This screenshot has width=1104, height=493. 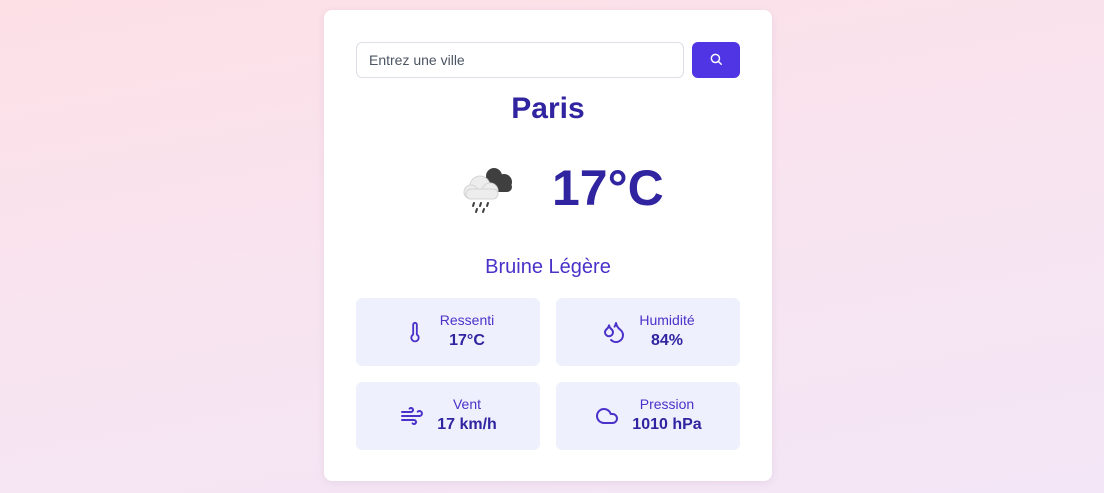 What do you see at coordinates (467, 424) in the screenshot?
I see `stat-value: 17 km/h` at bounding box center [467, 424].